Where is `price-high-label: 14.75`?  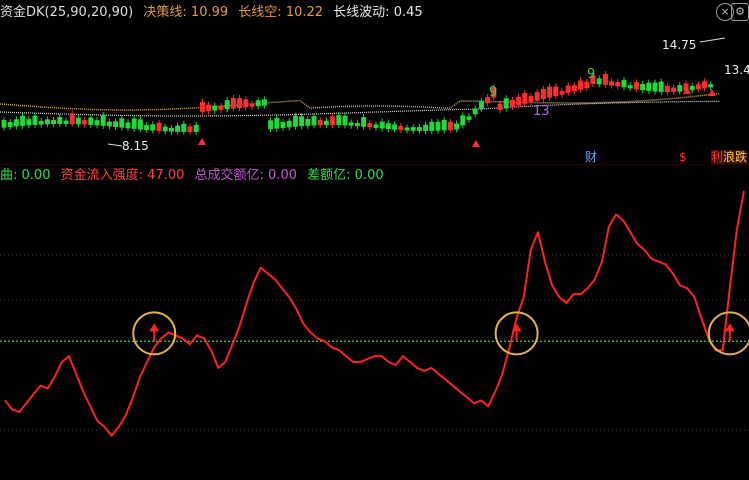 price-high-label: 14.75 is located at coordinates (679, 45).